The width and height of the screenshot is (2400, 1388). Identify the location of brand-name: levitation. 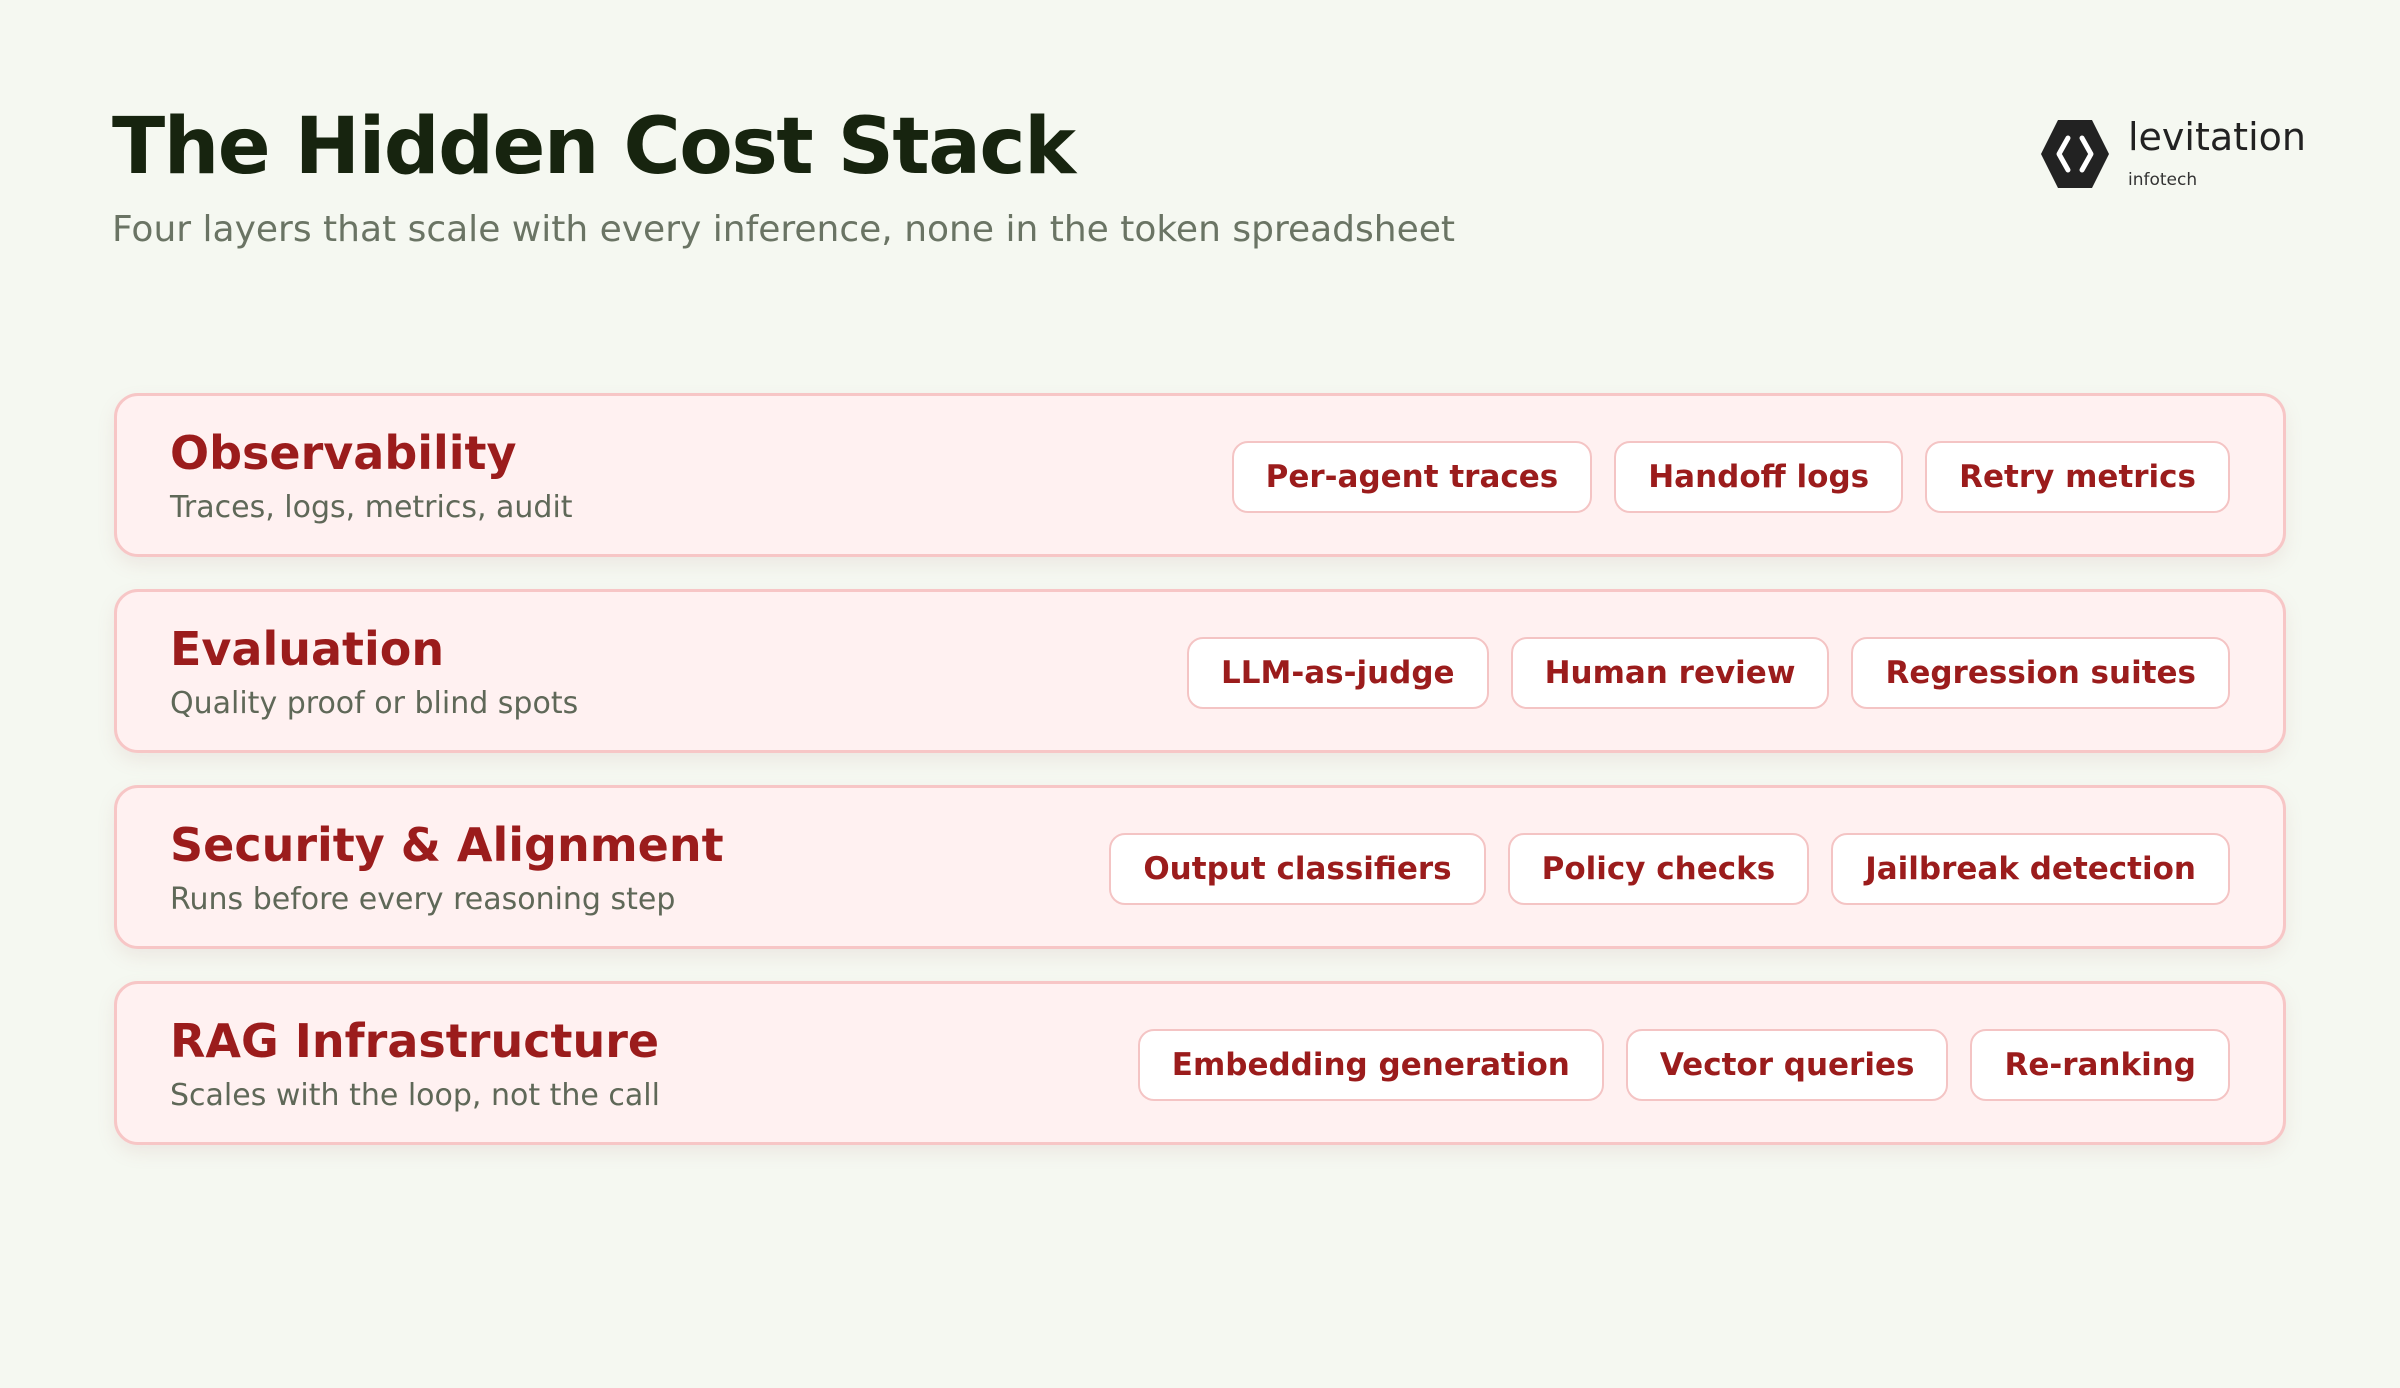
(2217, 137).